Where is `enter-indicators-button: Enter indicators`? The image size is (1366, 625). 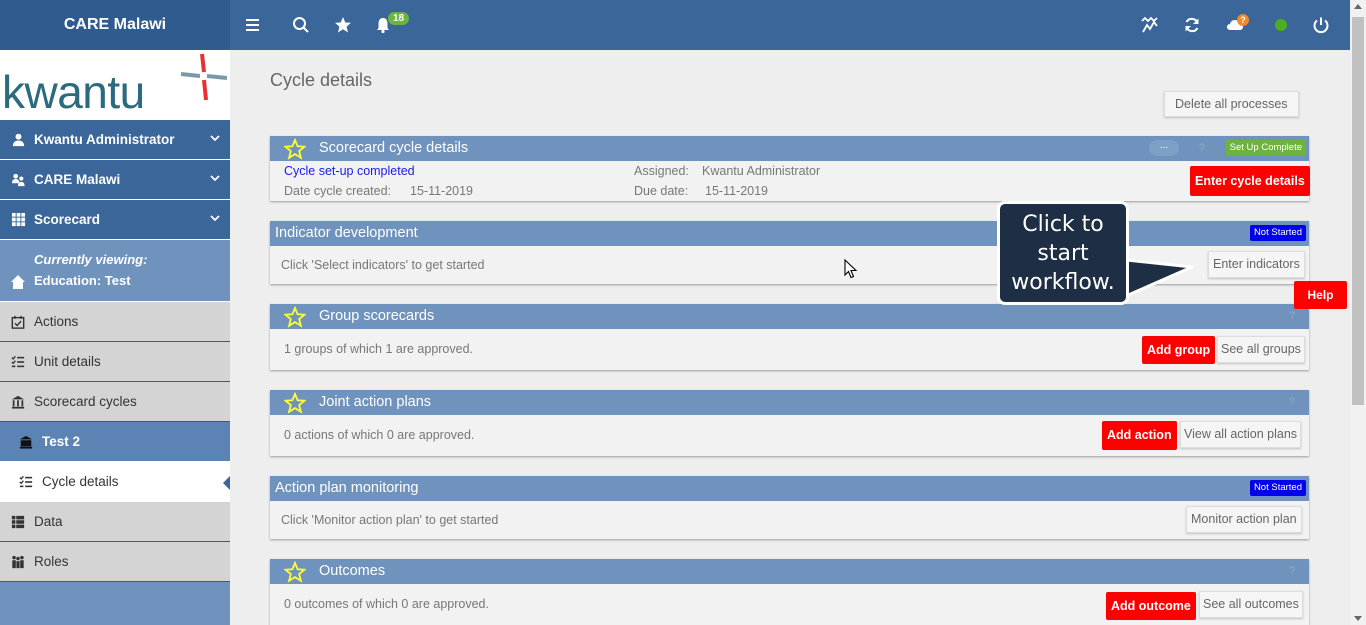
enter-indicators-button: Enter indicators is located at coordinates (1256, 264).